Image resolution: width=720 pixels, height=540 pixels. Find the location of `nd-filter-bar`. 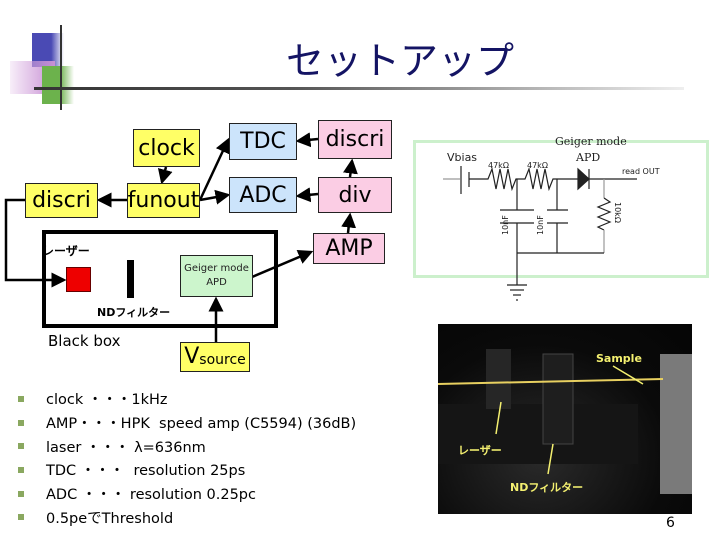

nd-filter-bar is located at coordinates (130, 279).